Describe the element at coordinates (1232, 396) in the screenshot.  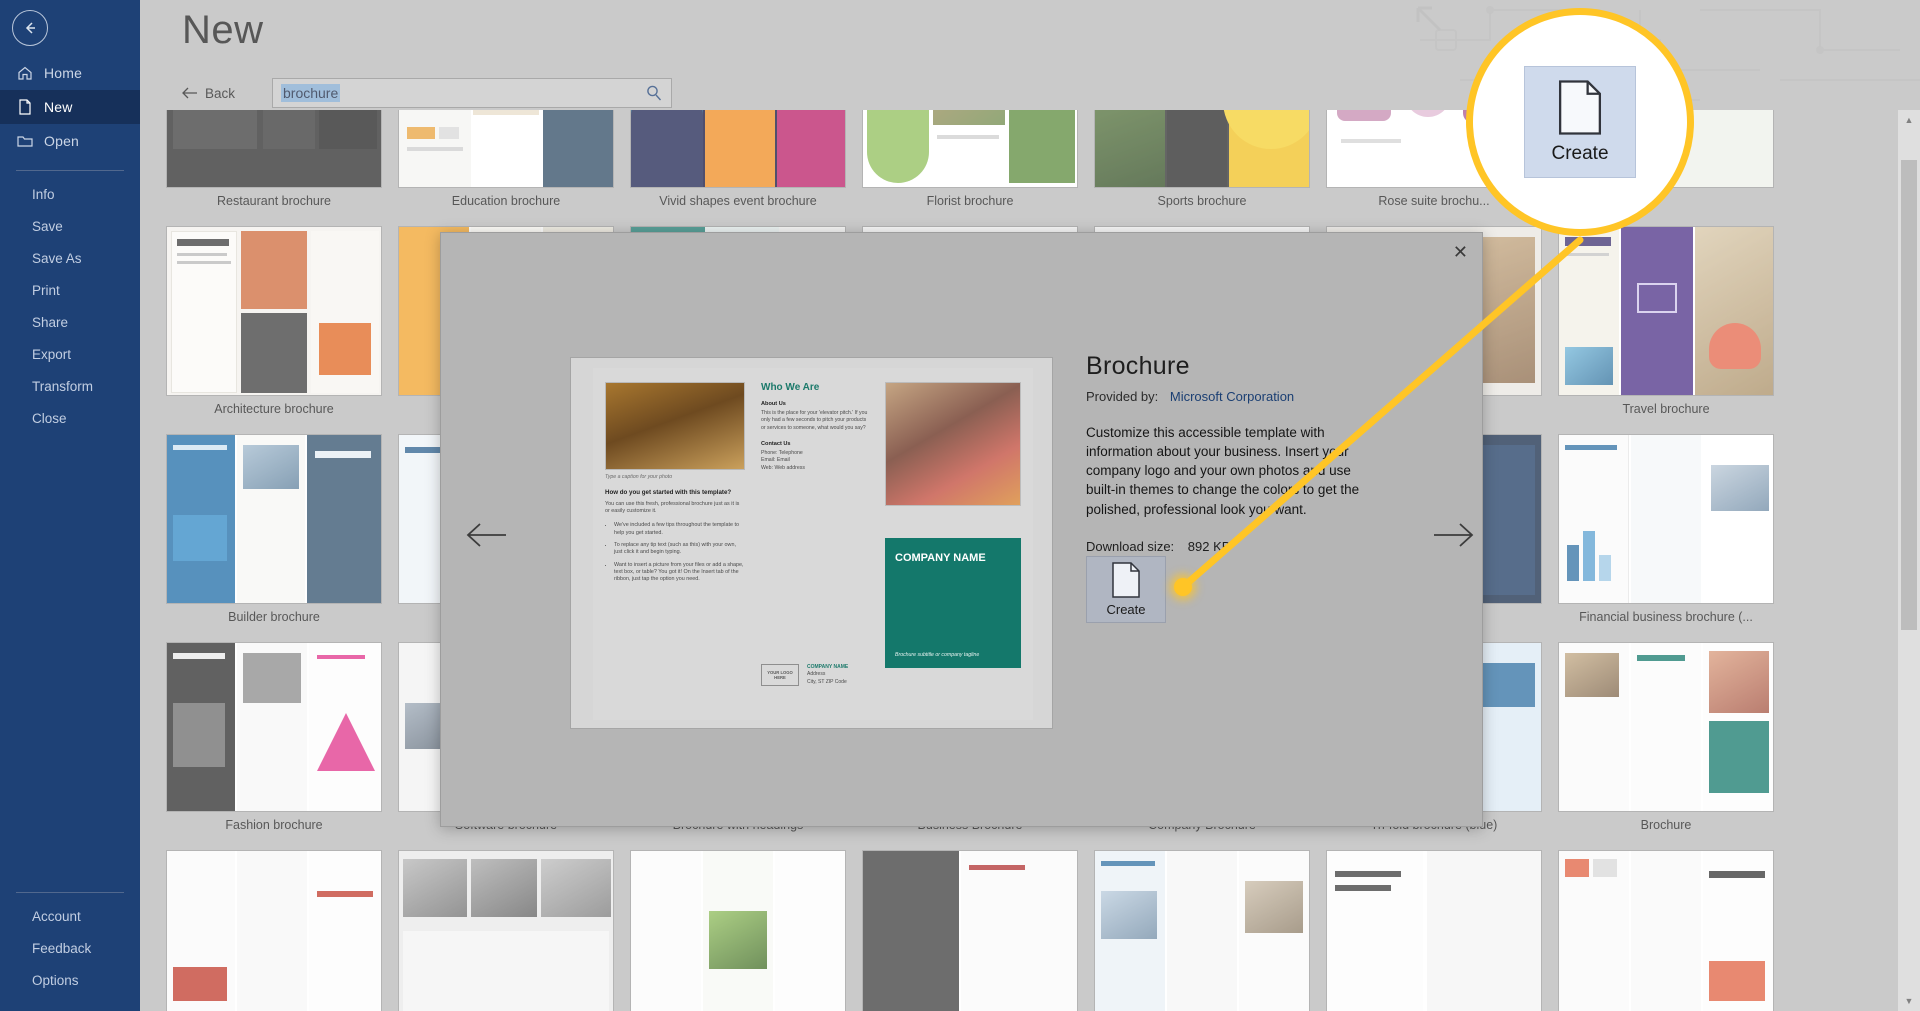
I see `provided-by-value: Microsoft Corporation` at that location.